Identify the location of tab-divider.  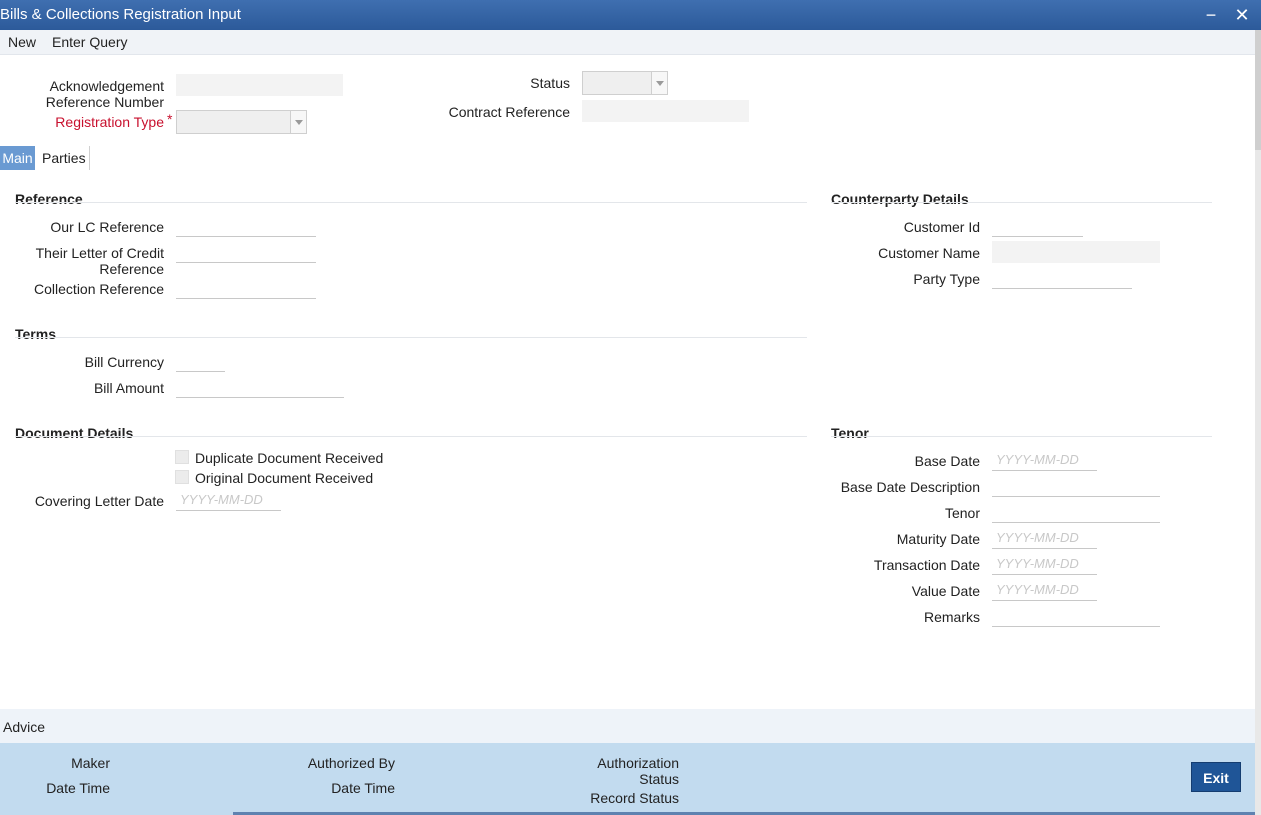
(89, 158).